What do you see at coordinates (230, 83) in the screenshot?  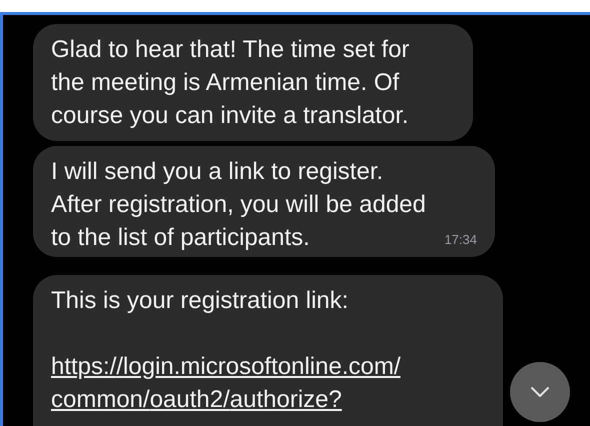 I see `message-text: Glad to hear that! The time set for the meeting is Armenian time. Of course you can invite a translator.` at bounding box center [230, 83].